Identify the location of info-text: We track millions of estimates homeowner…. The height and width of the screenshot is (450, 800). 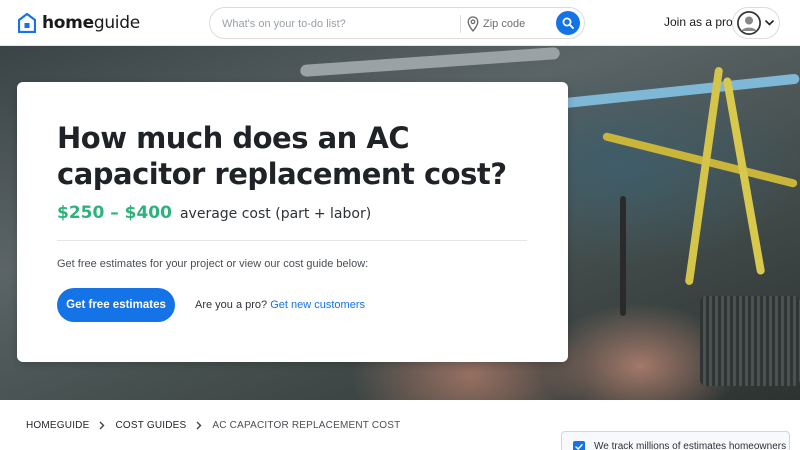
(690, 445).